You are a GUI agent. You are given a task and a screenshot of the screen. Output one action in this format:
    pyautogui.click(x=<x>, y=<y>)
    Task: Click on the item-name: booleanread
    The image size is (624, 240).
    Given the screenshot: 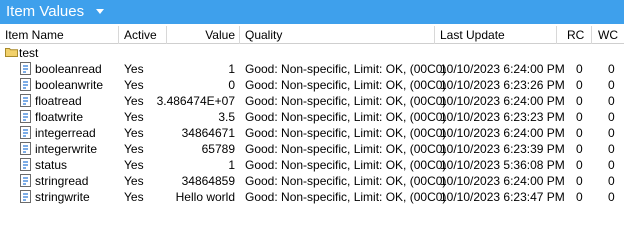 What is the action you would take?
    pyautogui.click(x=68, y=69)
    